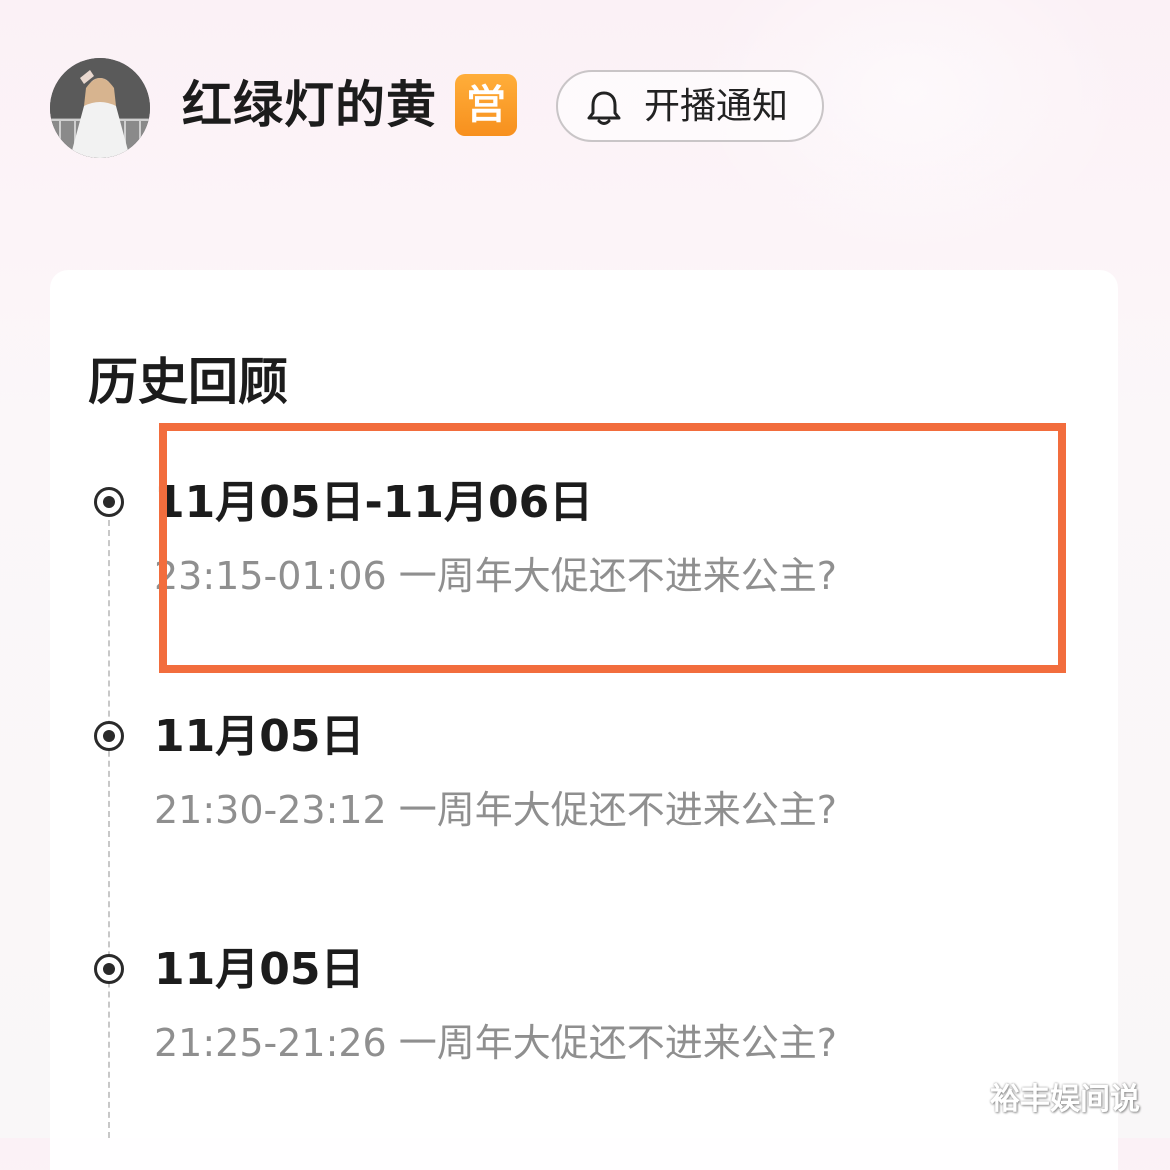 This screenshot has width=1170, height=1170. I want to click on notify-label: 开播通知, so click(716, 106).